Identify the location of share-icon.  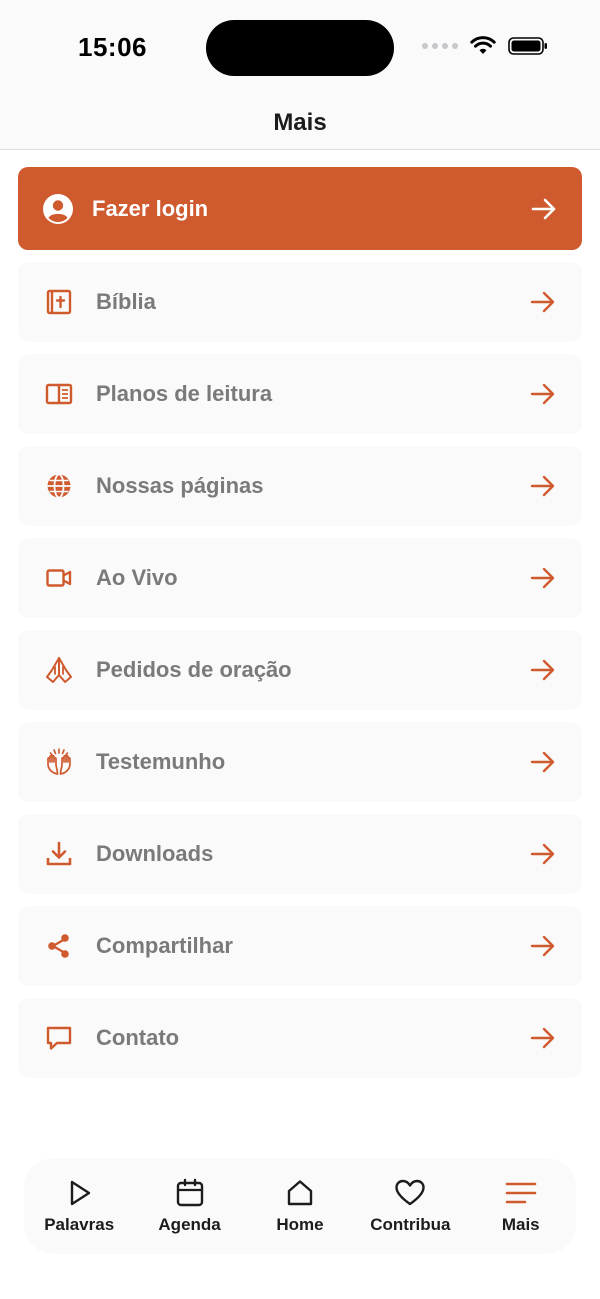
(59, 946).